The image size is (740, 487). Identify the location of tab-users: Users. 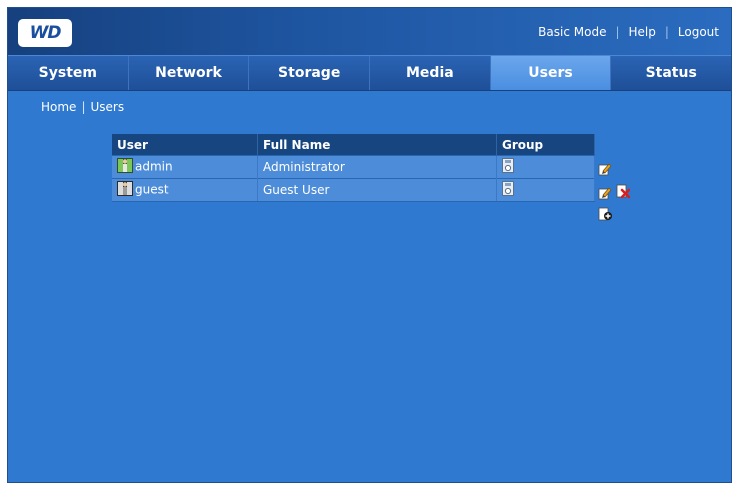
(551, 73).